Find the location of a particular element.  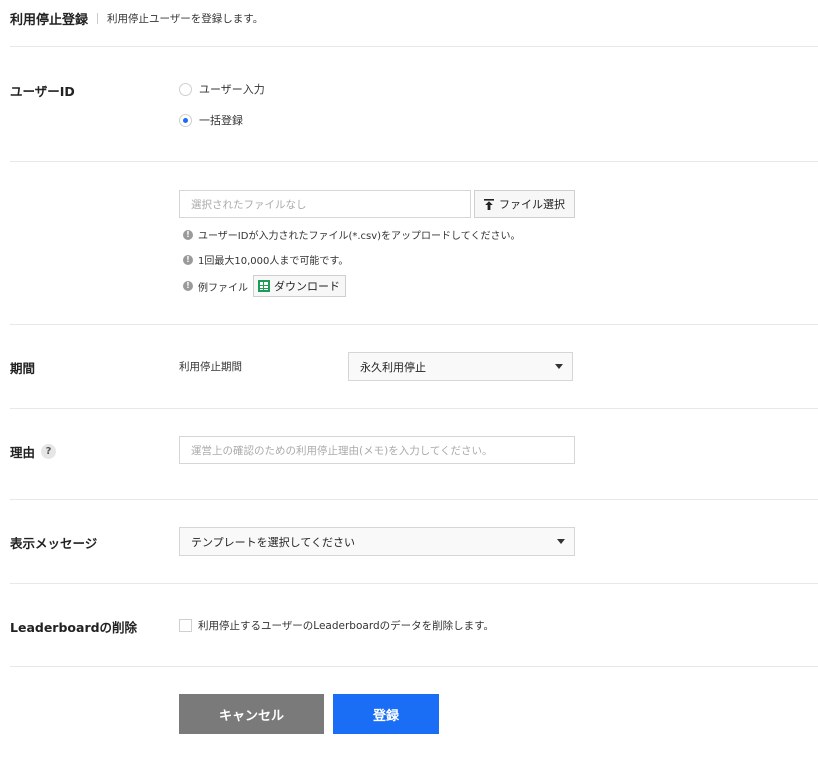

user-id-label: ユーザーID is located at coordinates (42, 91).